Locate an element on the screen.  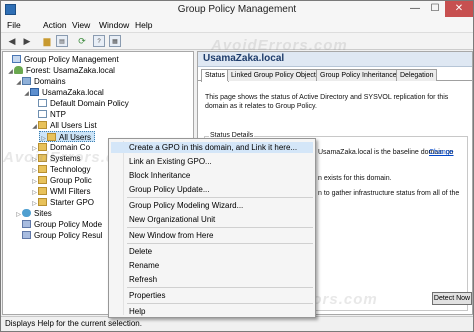
details-header: UsamaZaka.local is located at coordinates (335, 59).